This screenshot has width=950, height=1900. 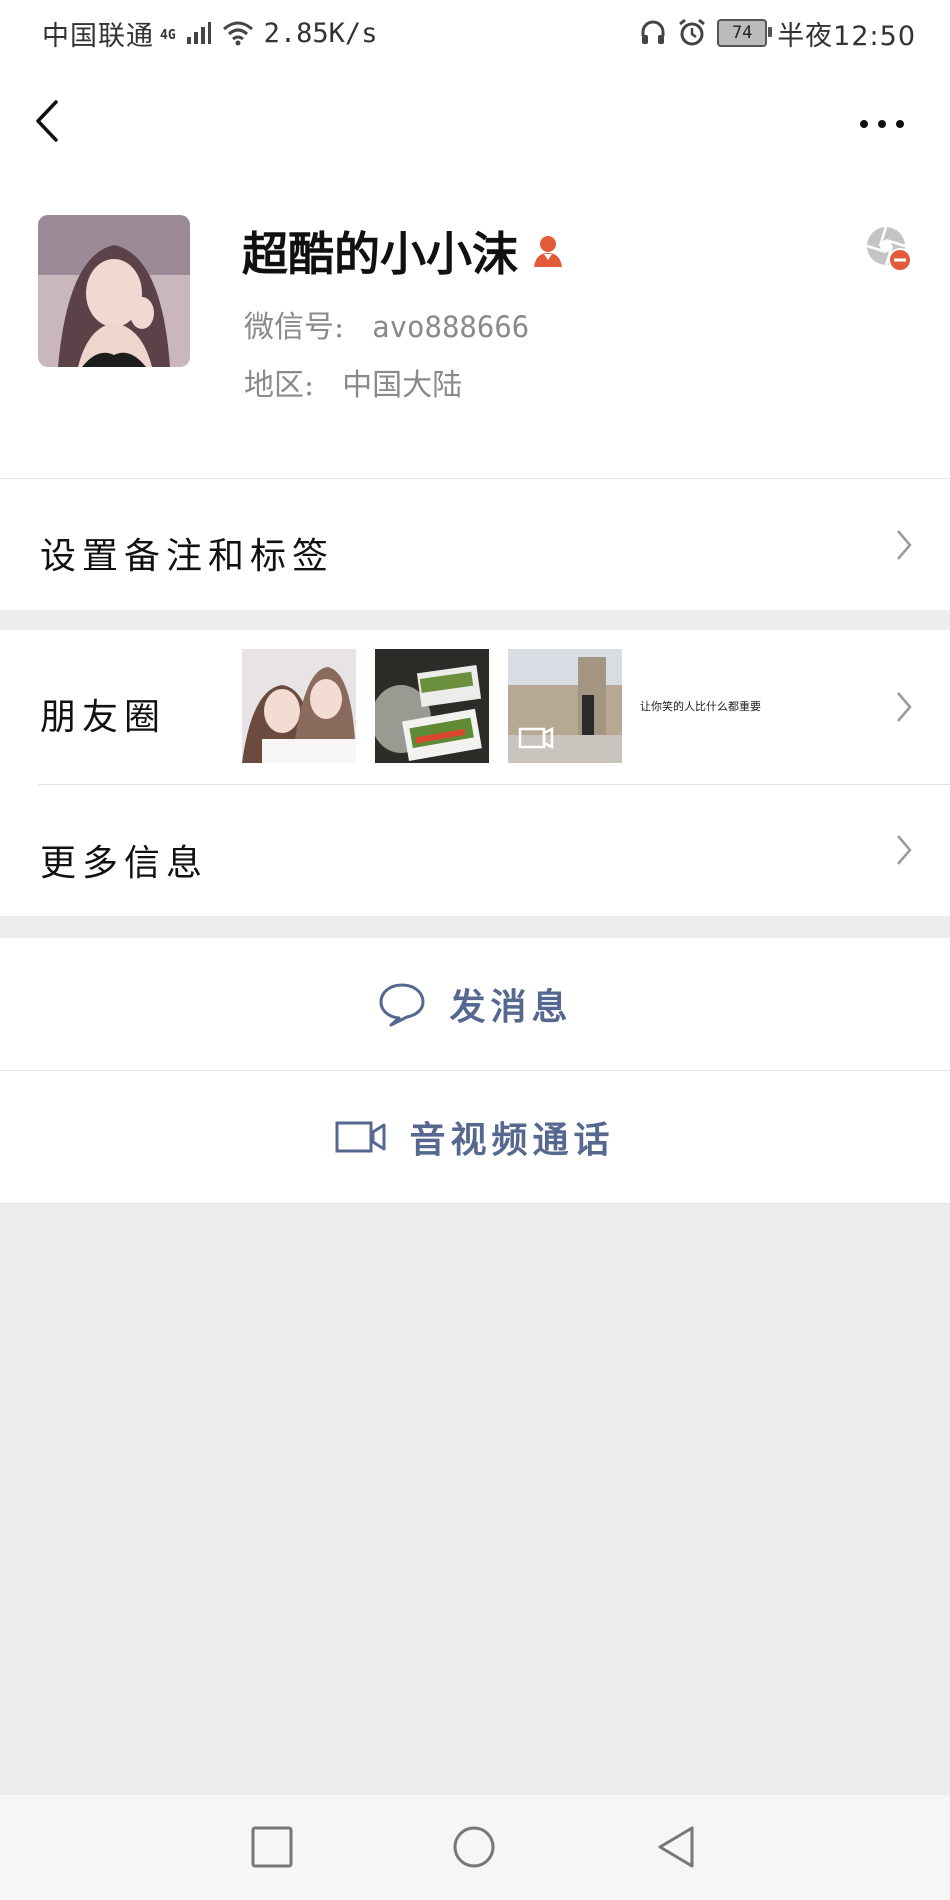 I want to click on avatar, so click(x=114, y=291).